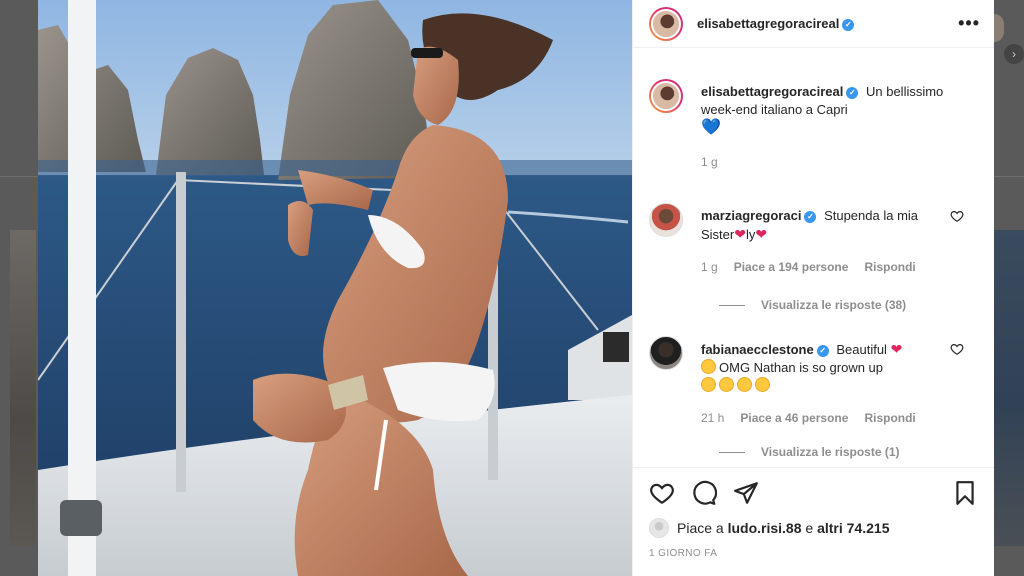 The image size is (1024, 576). What do you see at coordinates (759, 215) in the screenshot?
I see `commenter-username: marziagregoraci ✓` at bounding box center [759, 215].